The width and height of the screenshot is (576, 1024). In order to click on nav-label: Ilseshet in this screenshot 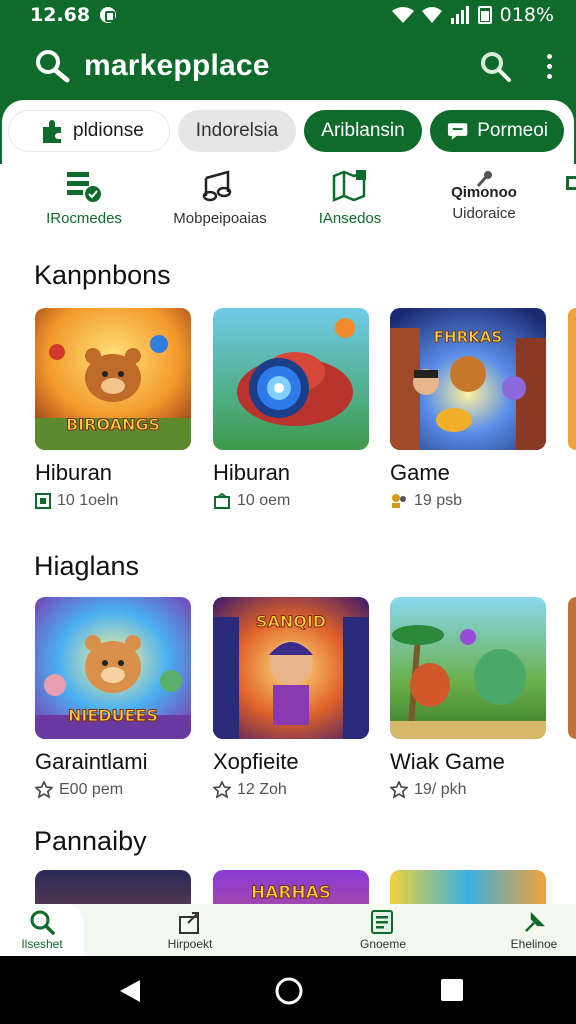, I will do `click(42, 944)`.